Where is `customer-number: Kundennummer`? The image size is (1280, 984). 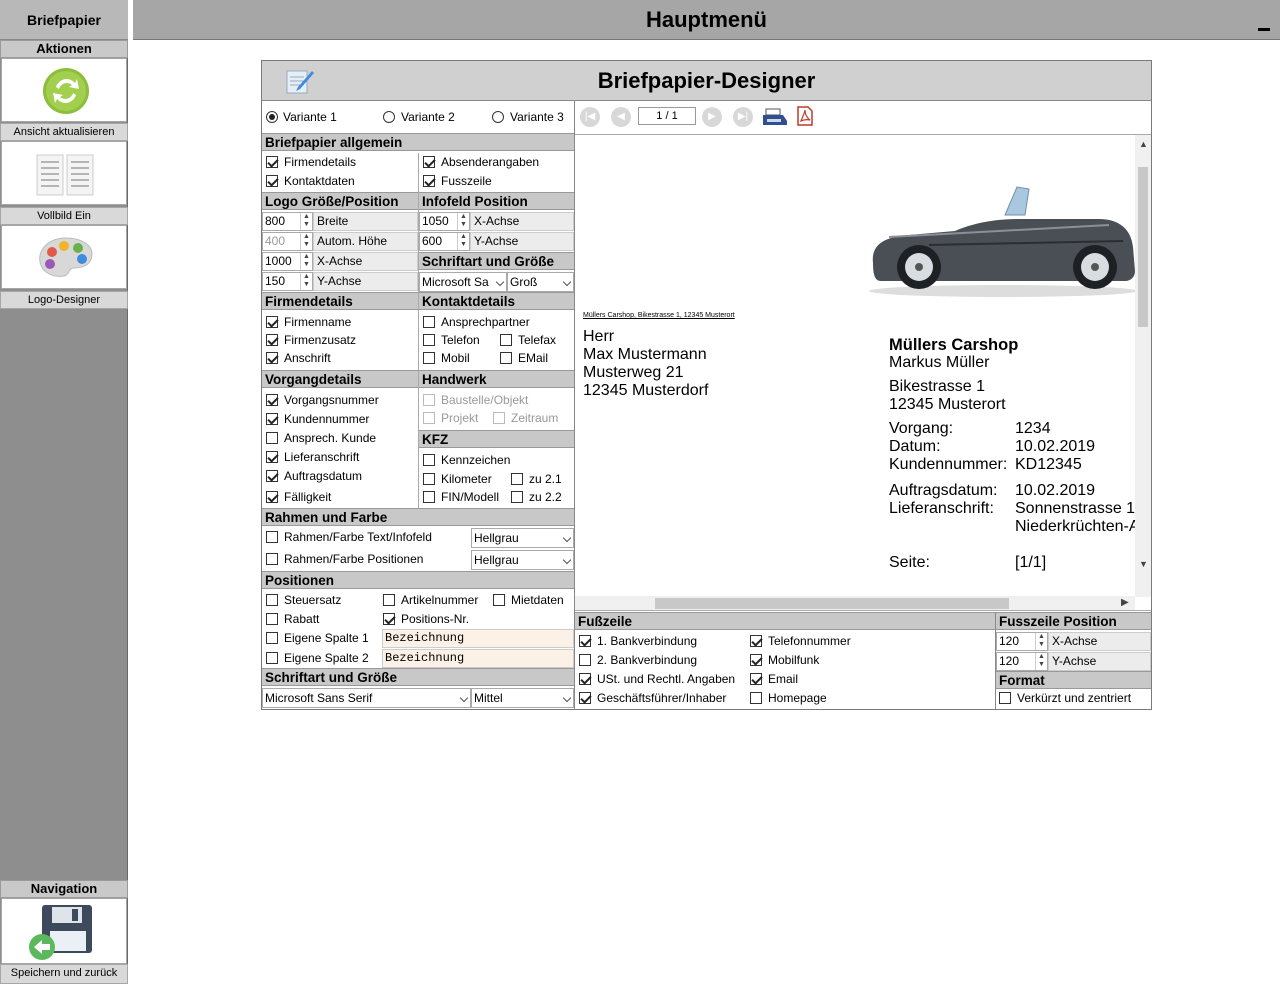 customer-number: Kundennummer is located at coordinates (340, 419).